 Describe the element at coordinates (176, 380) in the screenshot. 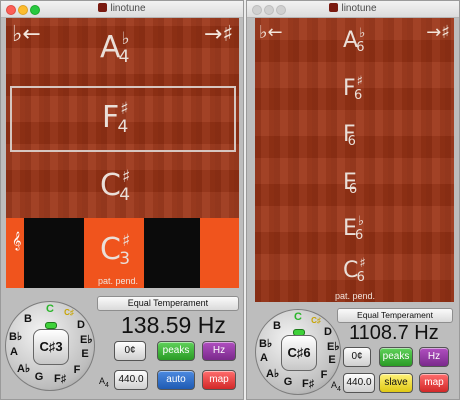

I see `auto-button: auto` at that location.